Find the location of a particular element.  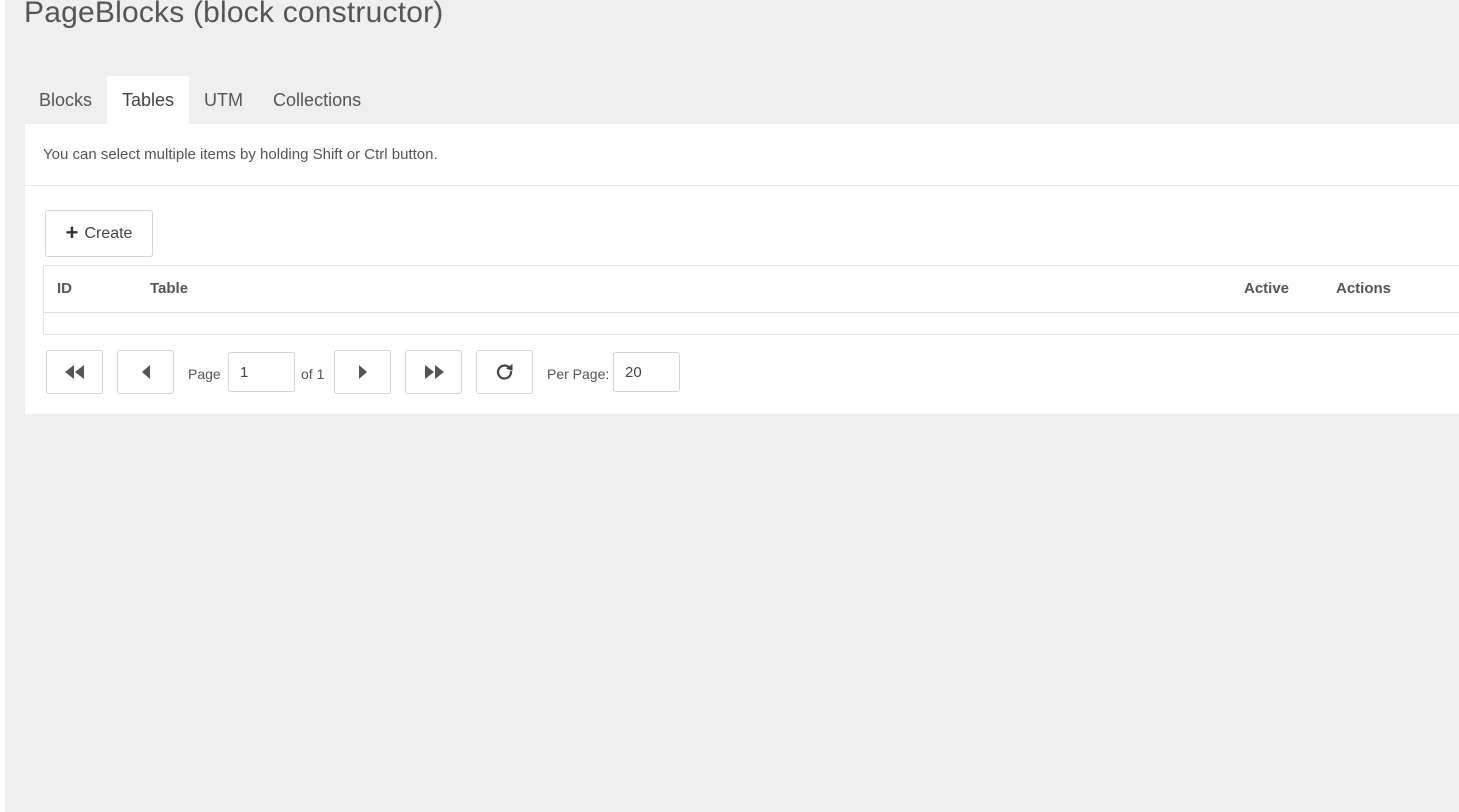

page-title: PageBlocks (block constructor) is located at coordinates (234, 14).